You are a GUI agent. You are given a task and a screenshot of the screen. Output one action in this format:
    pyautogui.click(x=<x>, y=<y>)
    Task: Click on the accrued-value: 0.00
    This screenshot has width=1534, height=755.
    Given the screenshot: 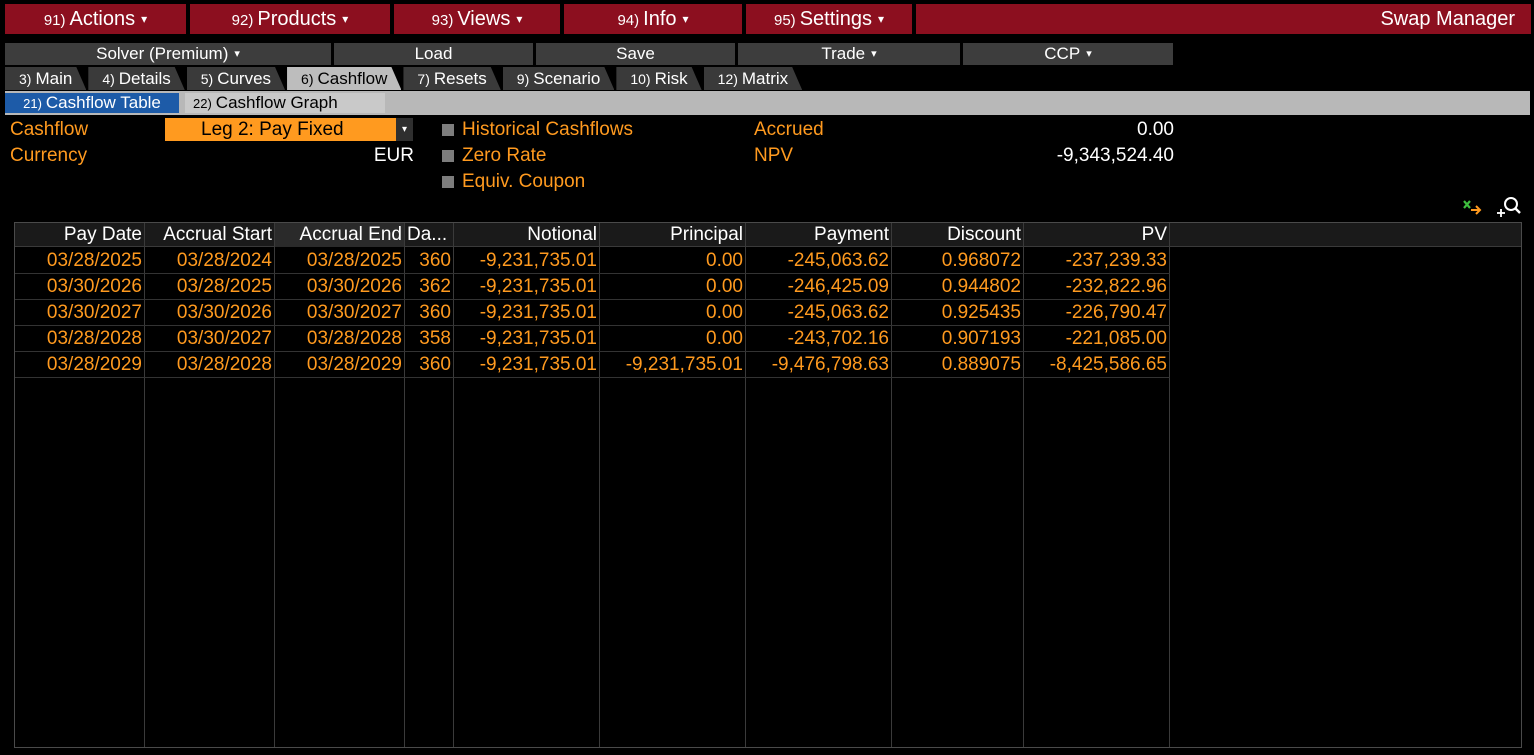 What is the action you would take?
    pyautogui.click(x=1155, y=129)
    